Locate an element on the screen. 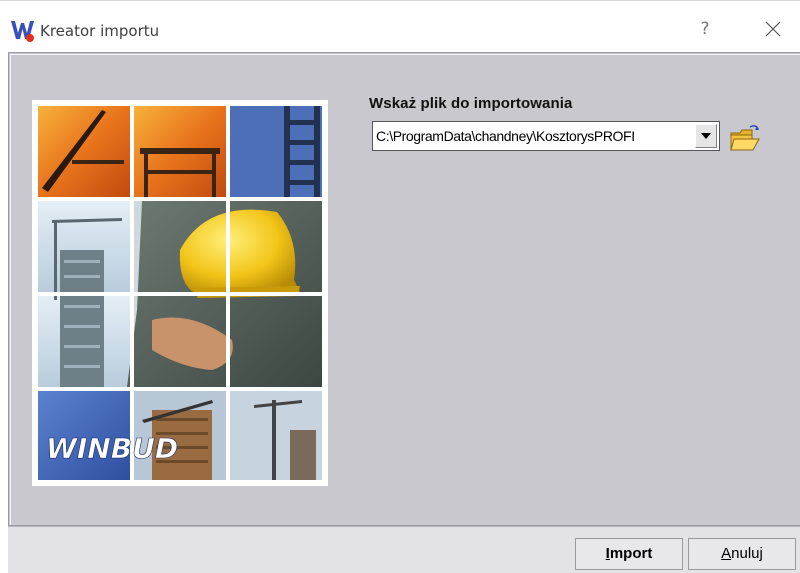 Image resolution: width=800 pixels, height=573 pixels. chevron-down-icon is located at coordinates (706, 136).